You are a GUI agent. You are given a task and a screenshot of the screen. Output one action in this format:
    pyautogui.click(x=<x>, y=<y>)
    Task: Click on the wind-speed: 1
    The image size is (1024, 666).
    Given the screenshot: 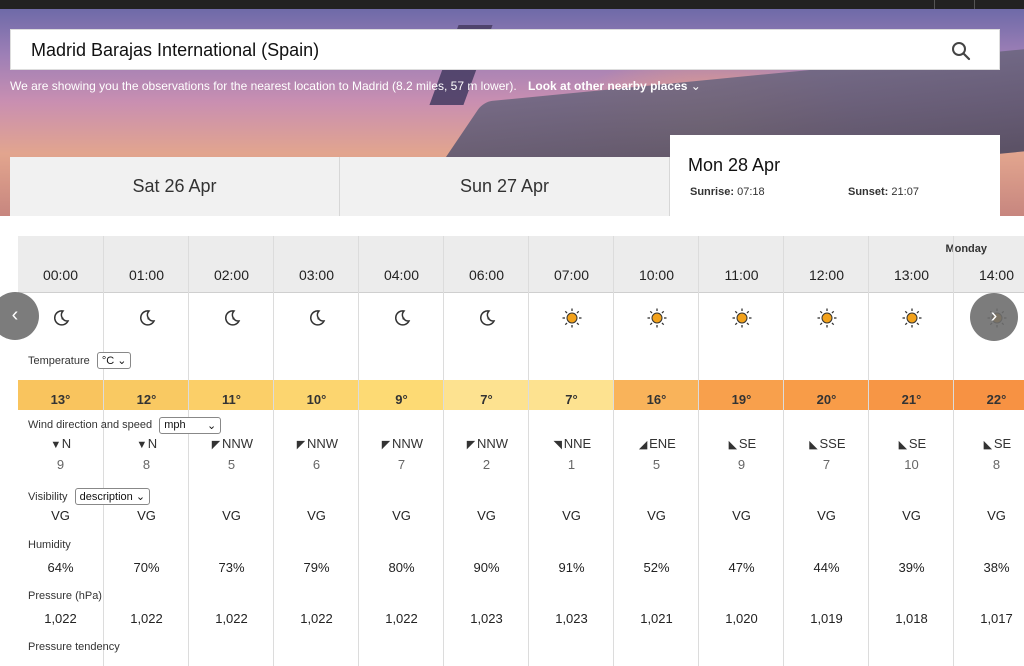 What is the action you would take?
    pyautogui.click(x=571, y=464)
    